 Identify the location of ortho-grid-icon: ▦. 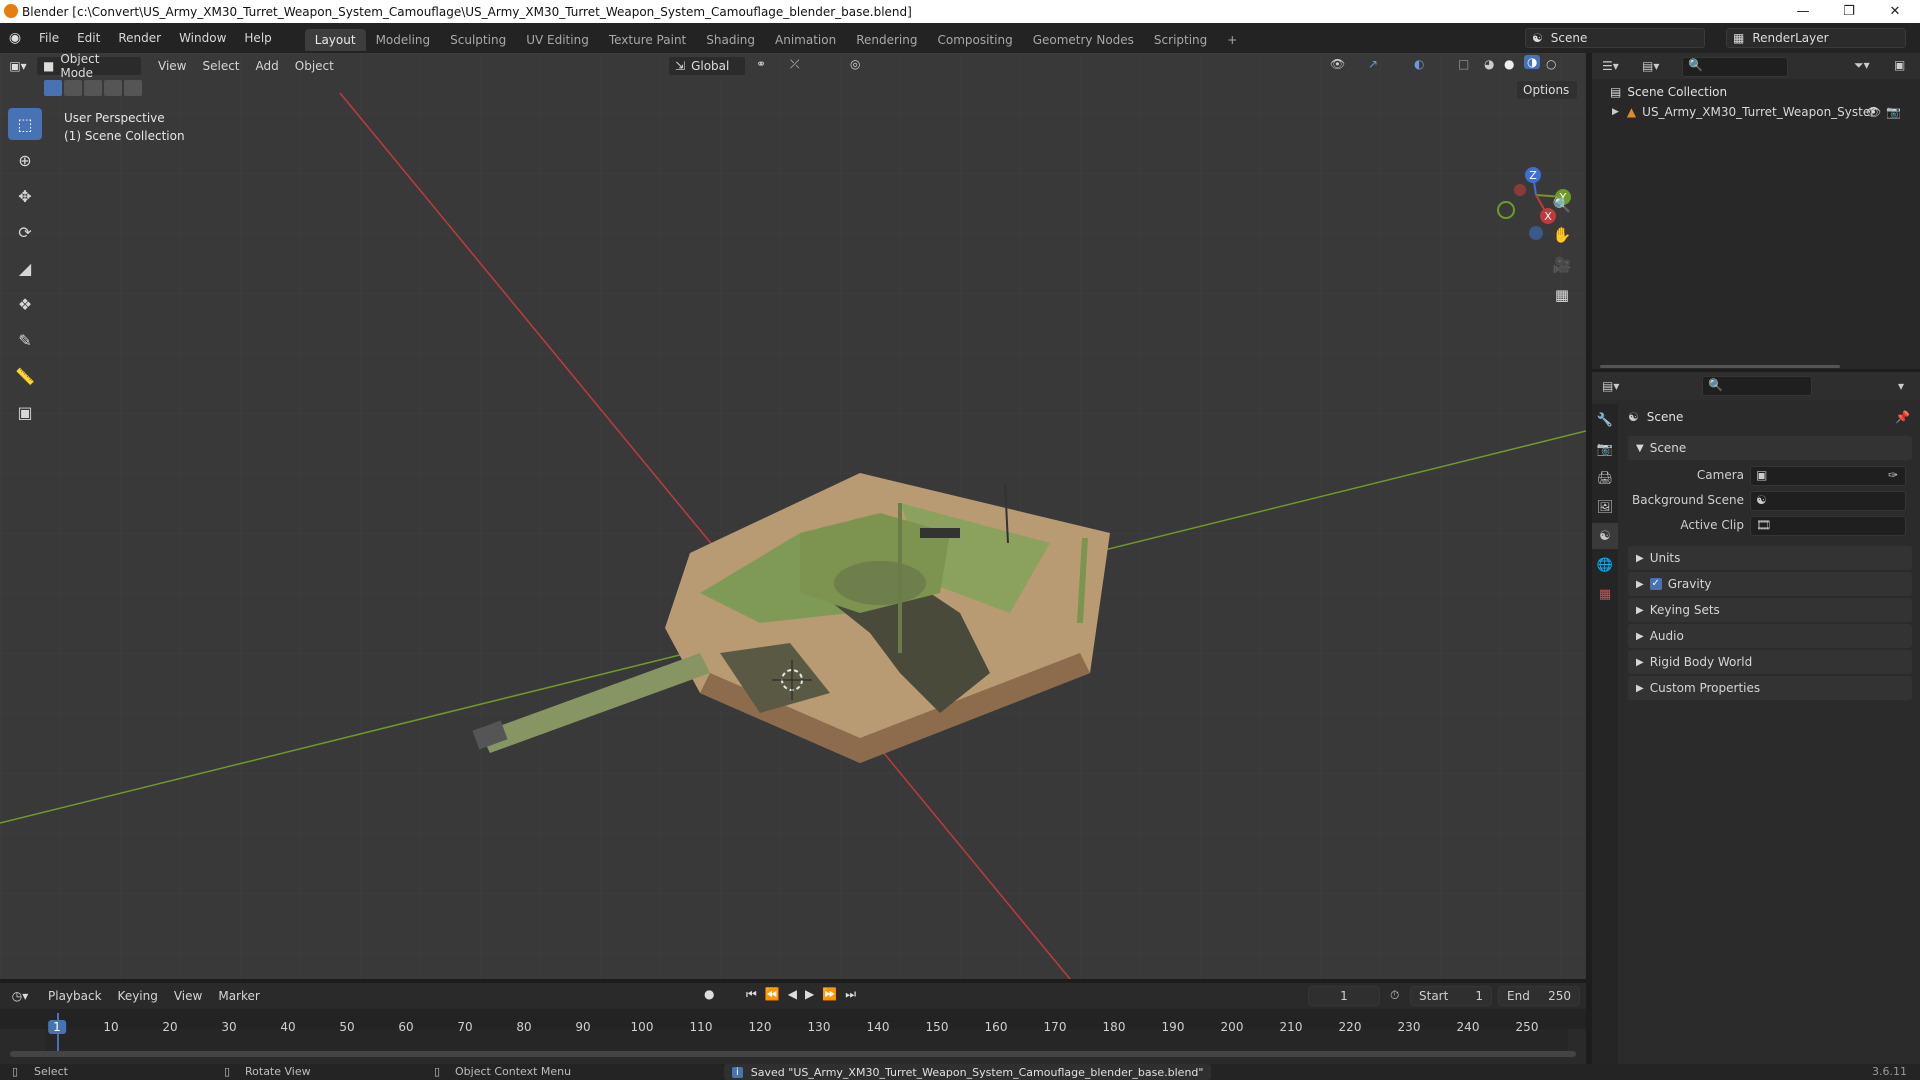
(1562, 295).